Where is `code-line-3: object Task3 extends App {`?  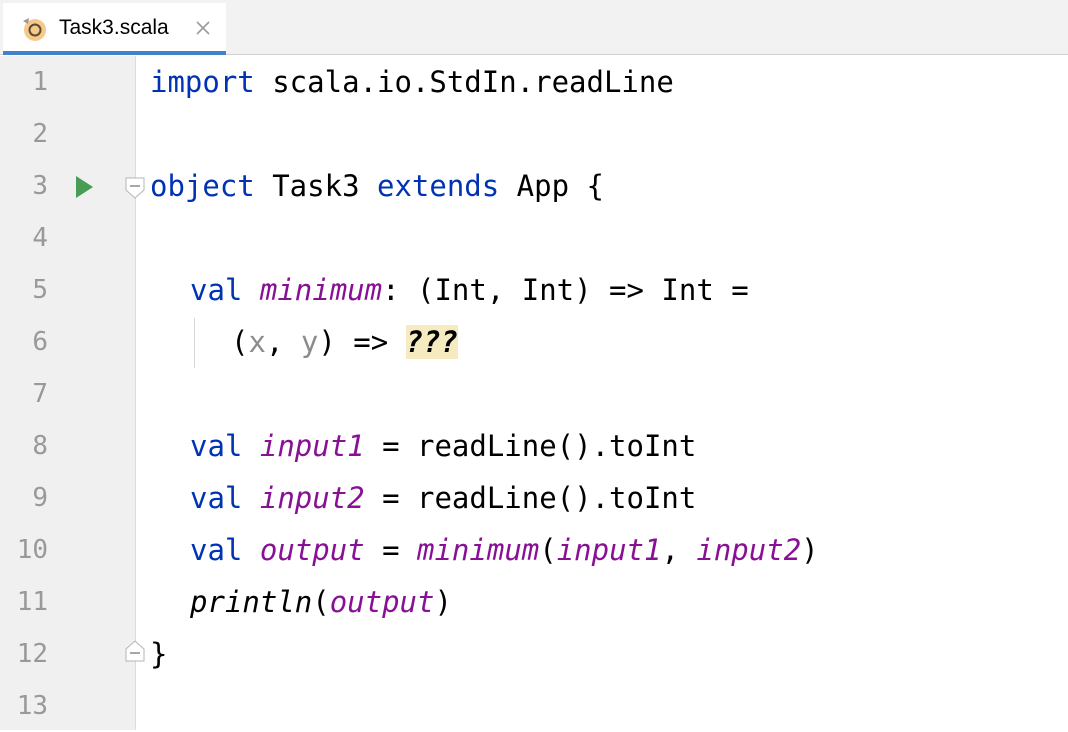 code-line-3: object Task3 extends App { is located at coordinates (377, 186).